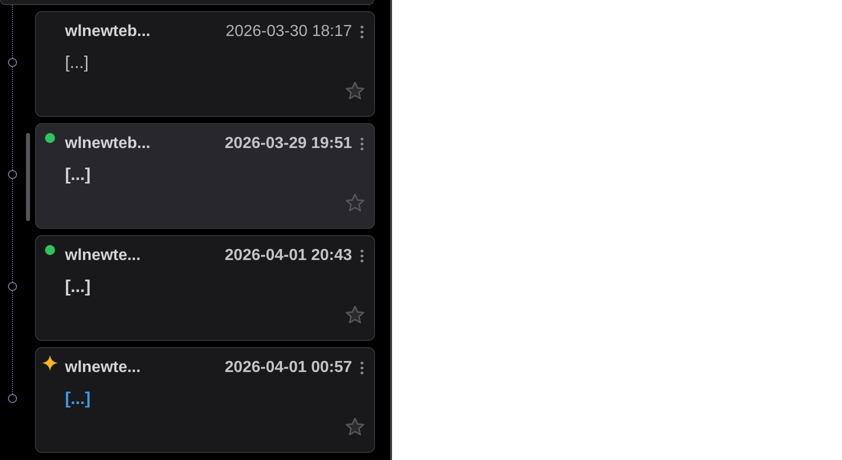 This screenshot has height=460, width=842. Describe the element at coordinates (288, 256) in the screenshot. I see `message-time: 2026-04-01 20:43` at that location.